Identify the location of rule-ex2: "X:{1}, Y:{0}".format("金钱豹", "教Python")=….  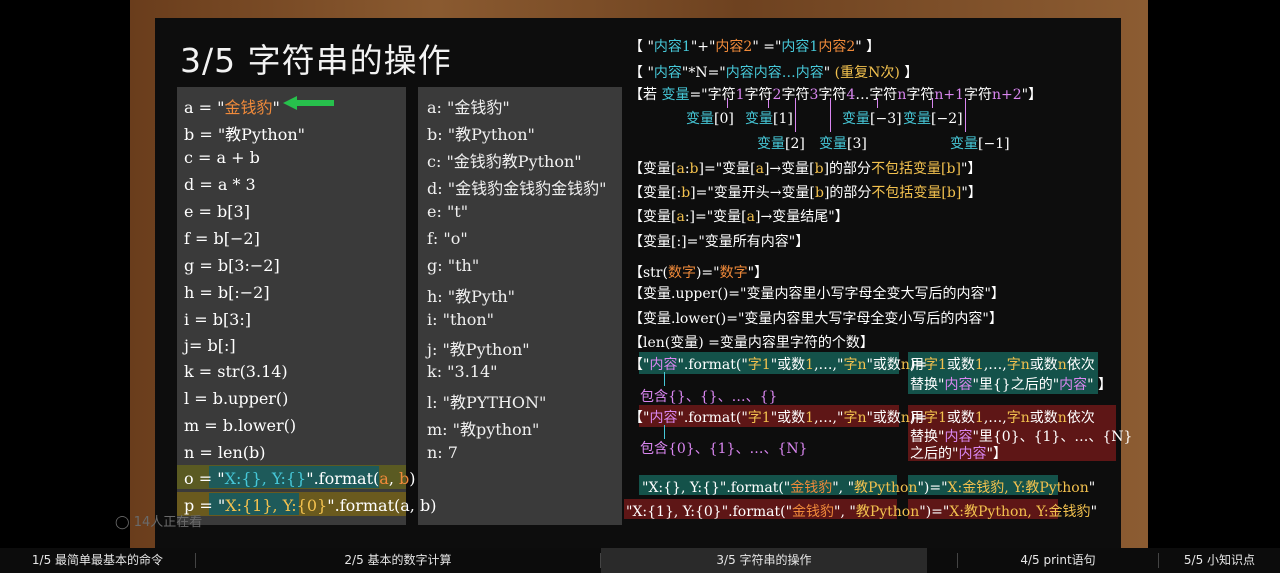
(861, 511).